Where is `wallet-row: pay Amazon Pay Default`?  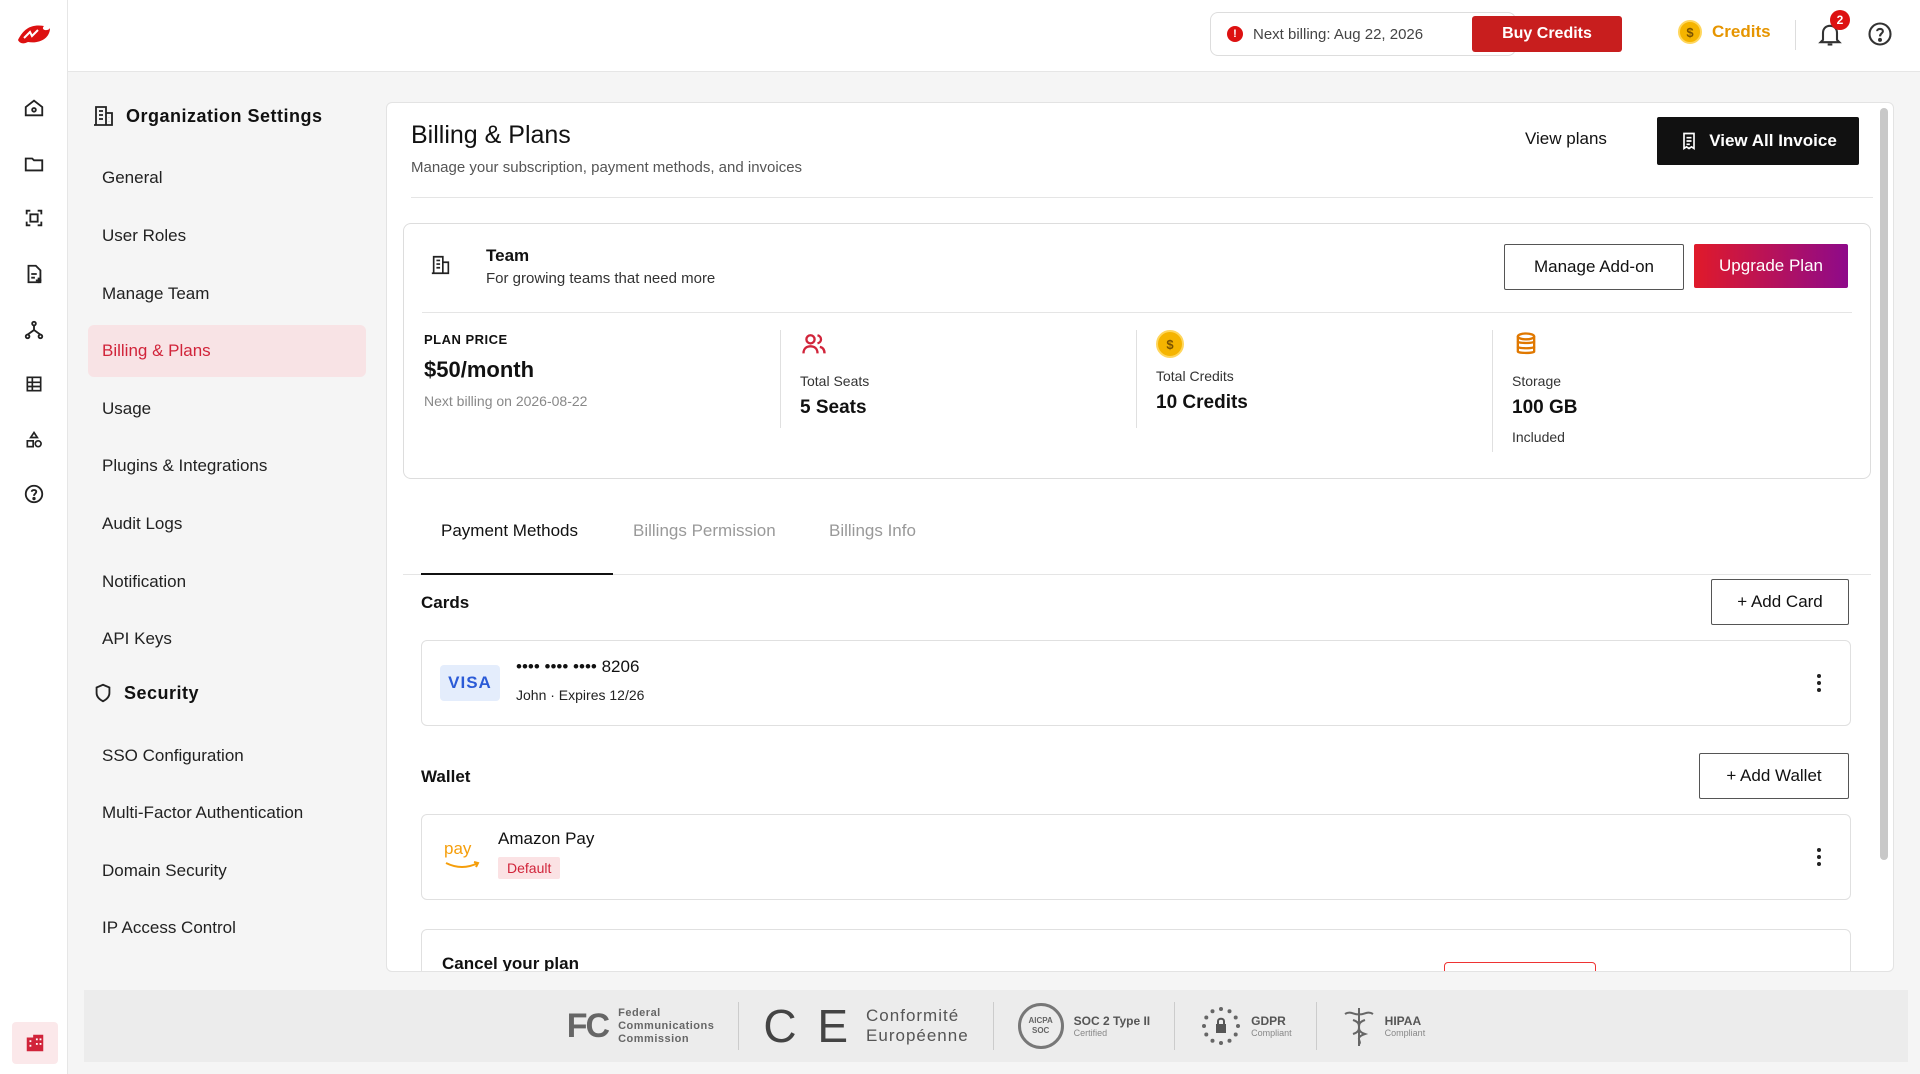
wallet-row: pay Amazon Pay Default is located at coordinates (1136, 857).